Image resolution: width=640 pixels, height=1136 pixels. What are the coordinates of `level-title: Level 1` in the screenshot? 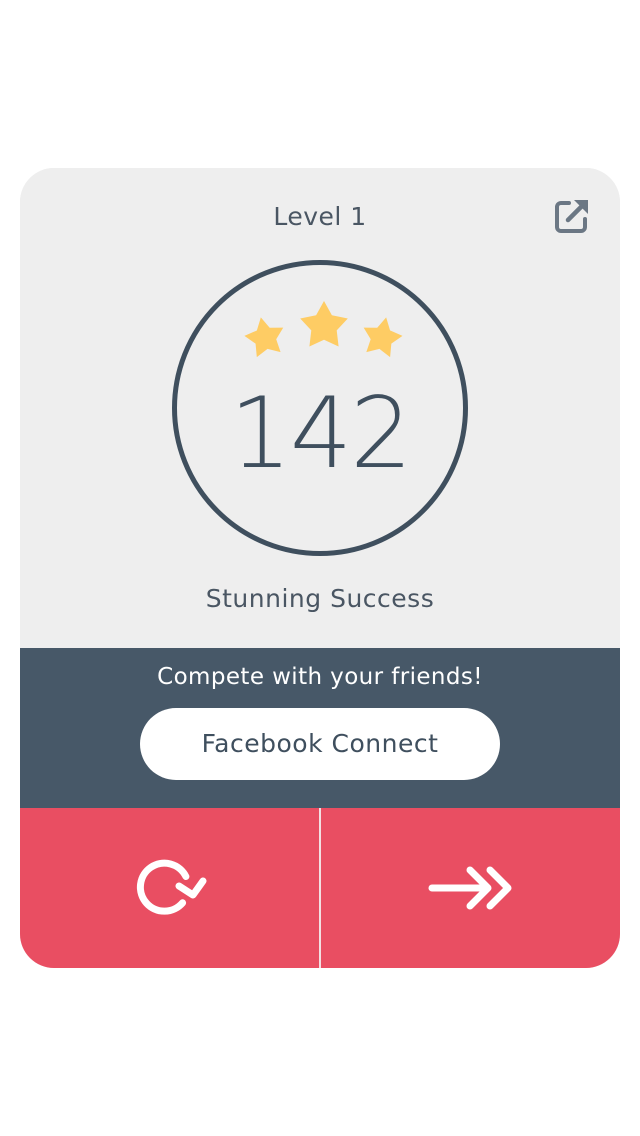 It's located at (320, 216).